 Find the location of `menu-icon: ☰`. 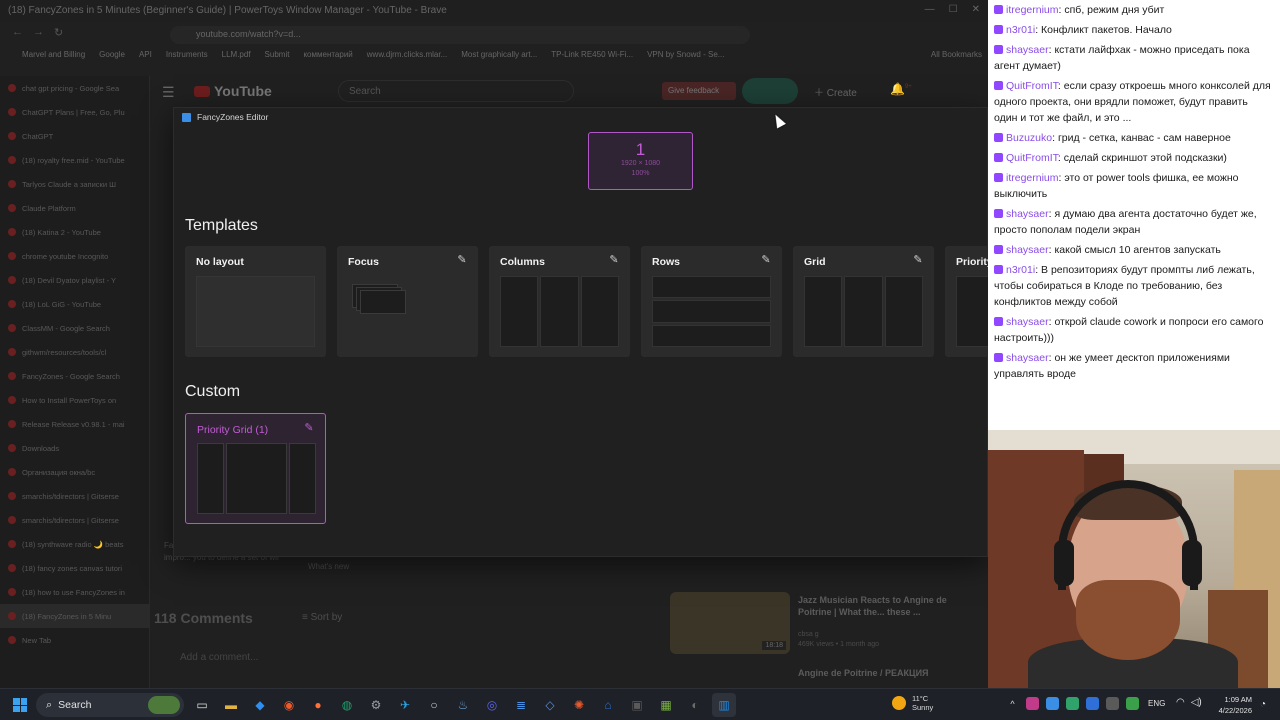

menu-icon: ☰ is located at coordinates (168, 92).